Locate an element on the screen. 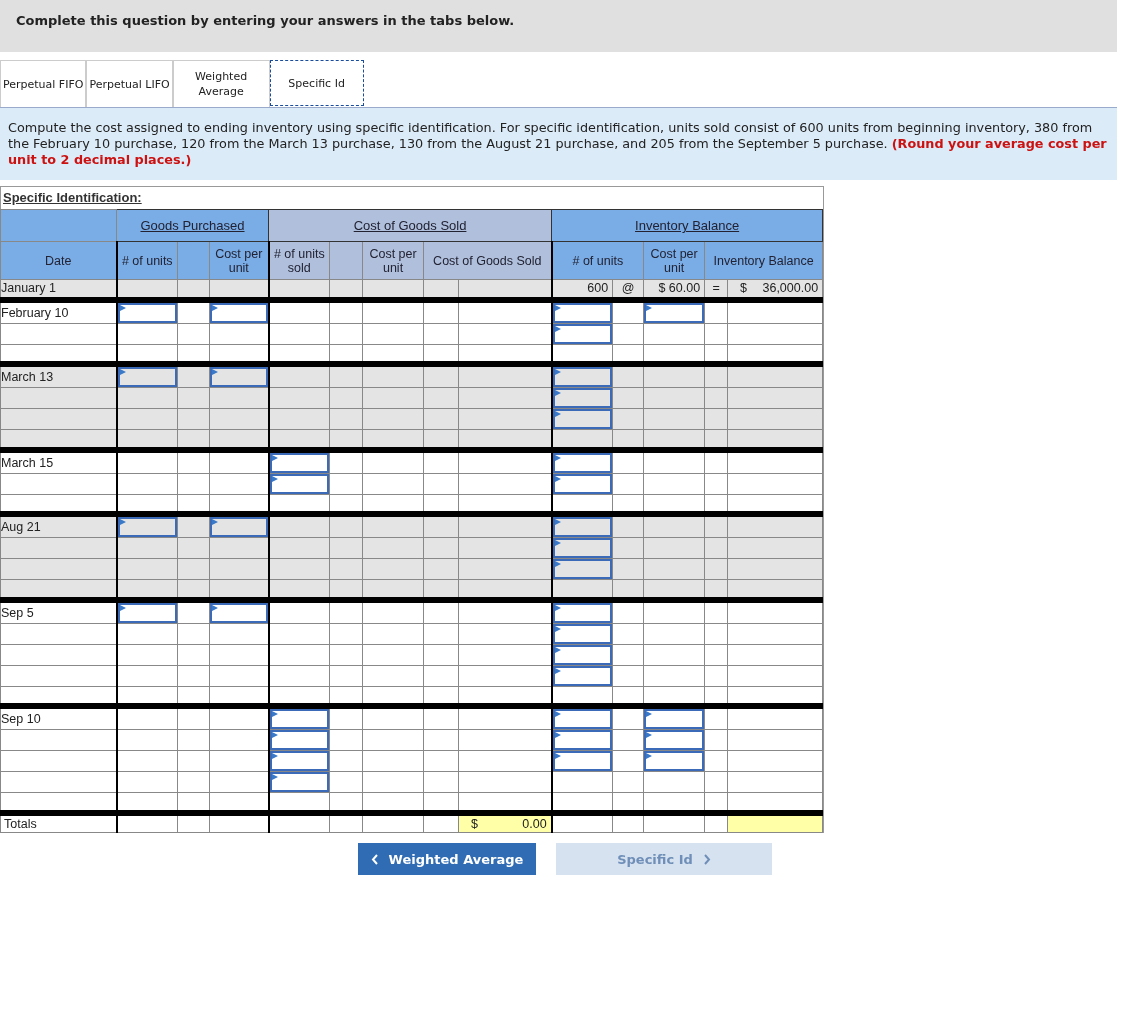 This screenshot has height=1022, width=1148. column-header: # of units sold is located at coordinates (299, 260).